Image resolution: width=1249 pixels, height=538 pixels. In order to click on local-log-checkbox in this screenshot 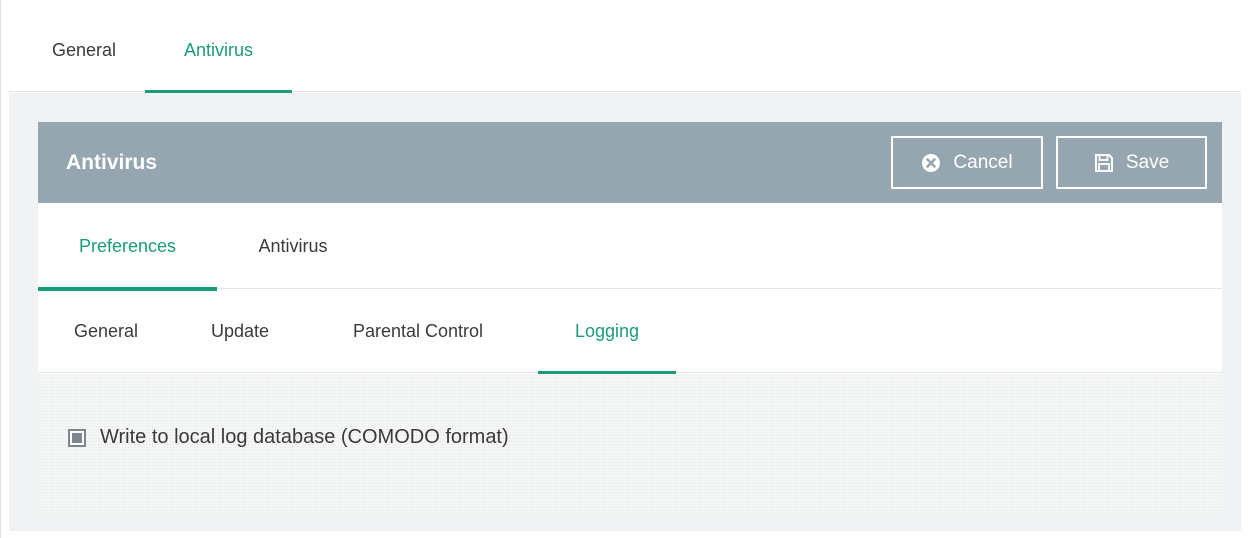, I will do `click(77, 437)`.